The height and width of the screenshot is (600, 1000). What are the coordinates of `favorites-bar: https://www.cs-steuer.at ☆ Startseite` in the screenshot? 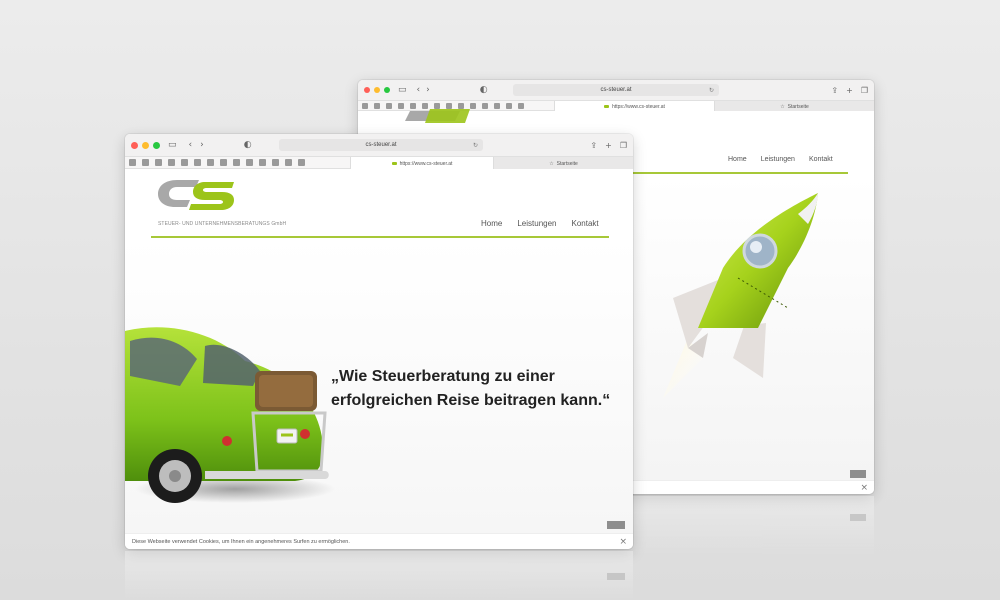 It's located at (379, 163).